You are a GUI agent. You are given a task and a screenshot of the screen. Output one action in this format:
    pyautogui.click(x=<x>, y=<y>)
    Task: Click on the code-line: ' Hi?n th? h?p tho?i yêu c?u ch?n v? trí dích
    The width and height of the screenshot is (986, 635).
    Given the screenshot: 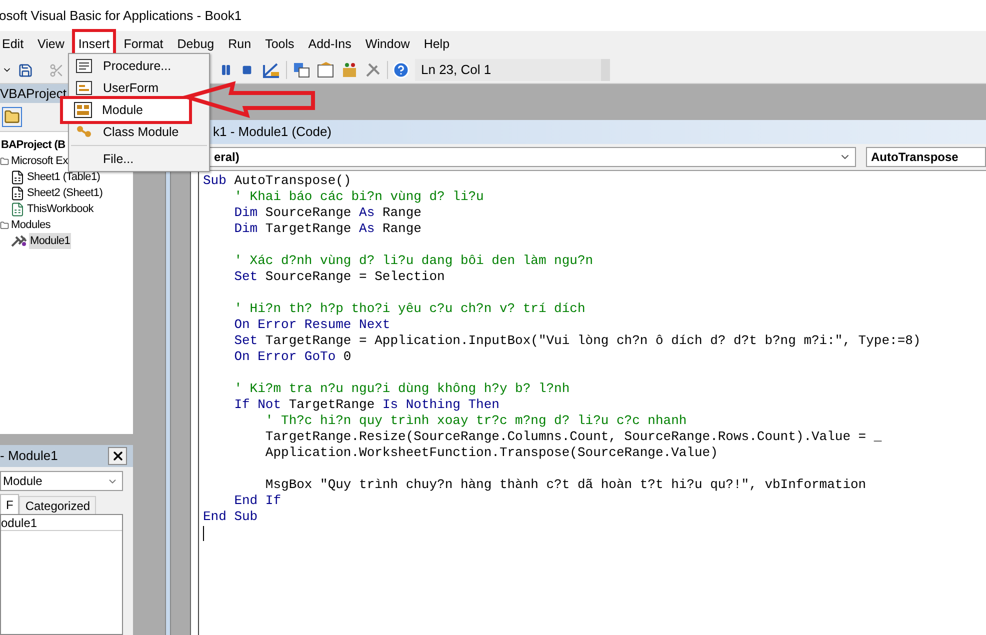 What is the action you would take?
    pyautogui.click(x=409, y=309)
    